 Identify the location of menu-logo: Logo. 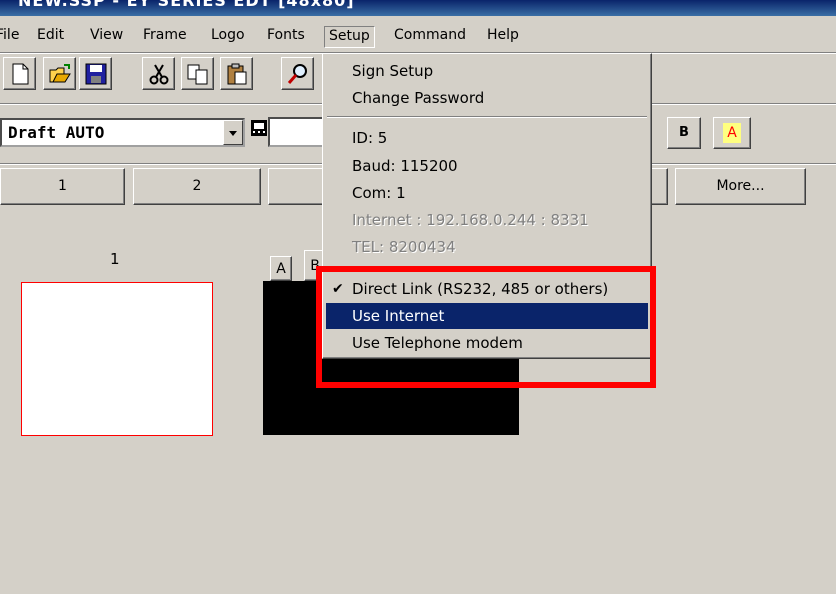
(228, 35).